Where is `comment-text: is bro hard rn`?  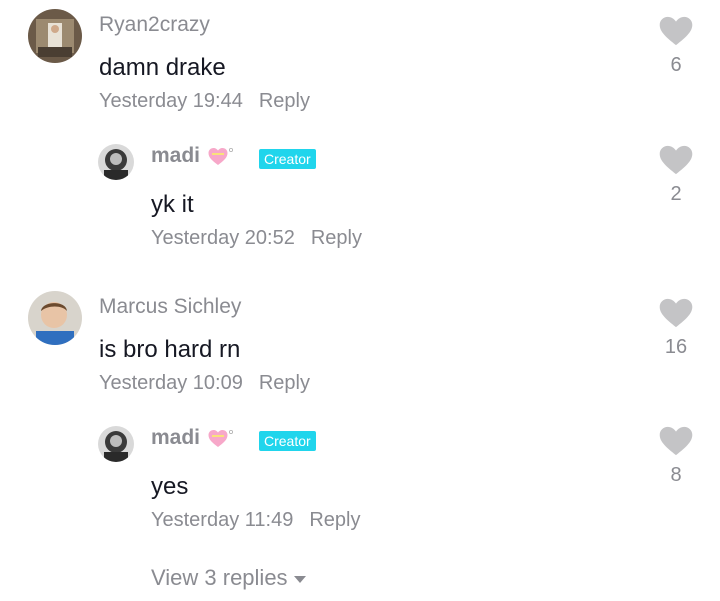
comment-text: is bro hard rn is located at coordinates (170, 349).